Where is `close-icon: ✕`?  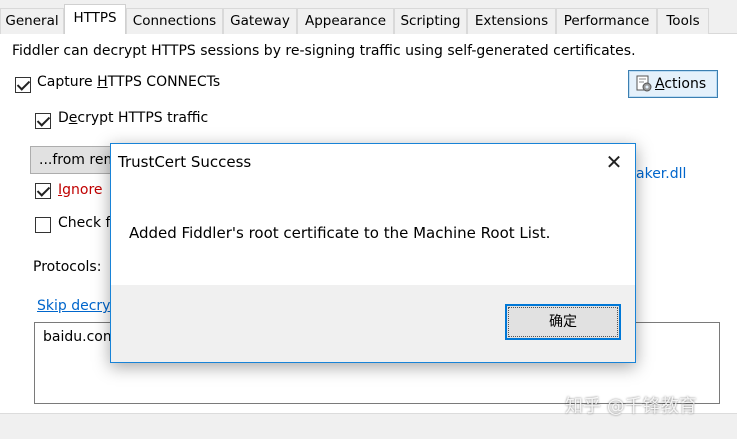 close-icon: ✕ is located at coordinates (614, 162).